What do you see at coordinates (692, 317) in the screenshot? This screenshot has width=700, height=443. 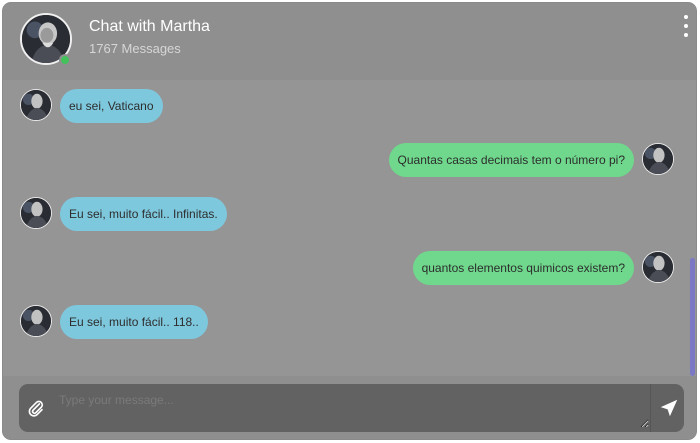 I see `scrollbar-thumb` at bounding box center [692, 317].